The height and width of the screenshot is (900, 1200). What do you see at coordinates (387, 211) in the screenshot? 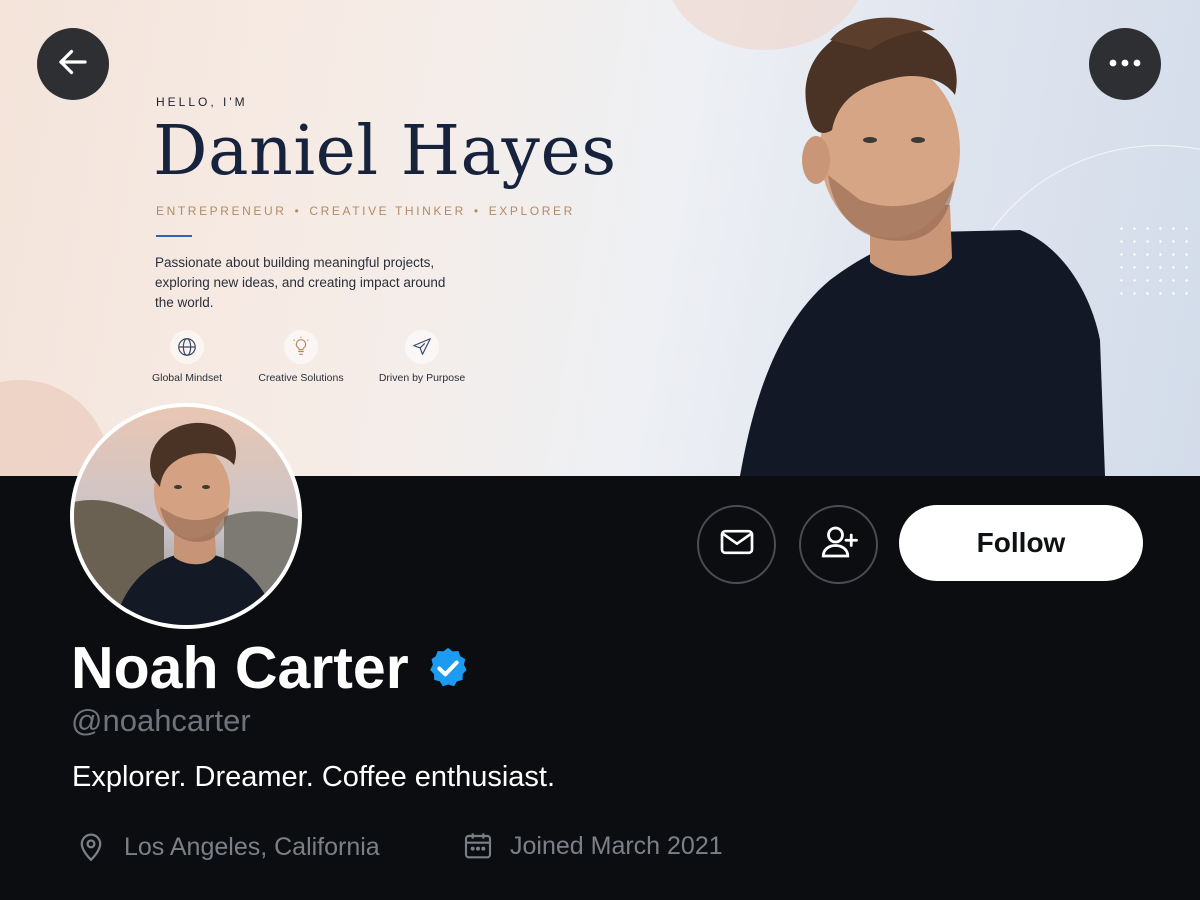
I see `banner-role: CREATIVE THINKER` at bounding box center [387, 211].